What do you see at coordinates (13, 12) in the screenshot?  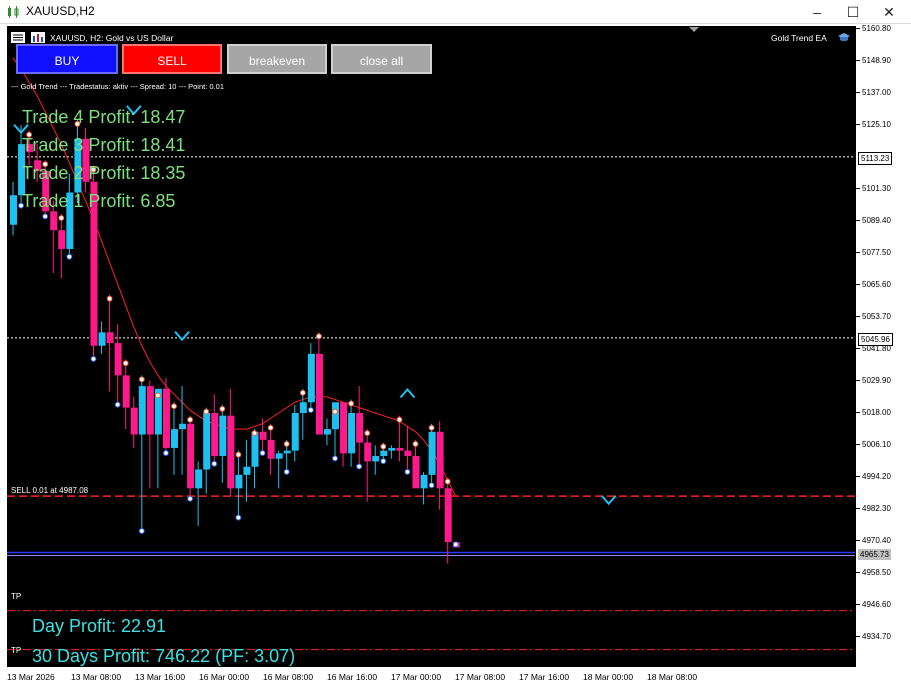 I see `chart-bars-icon` at bounding box center [13, 12].